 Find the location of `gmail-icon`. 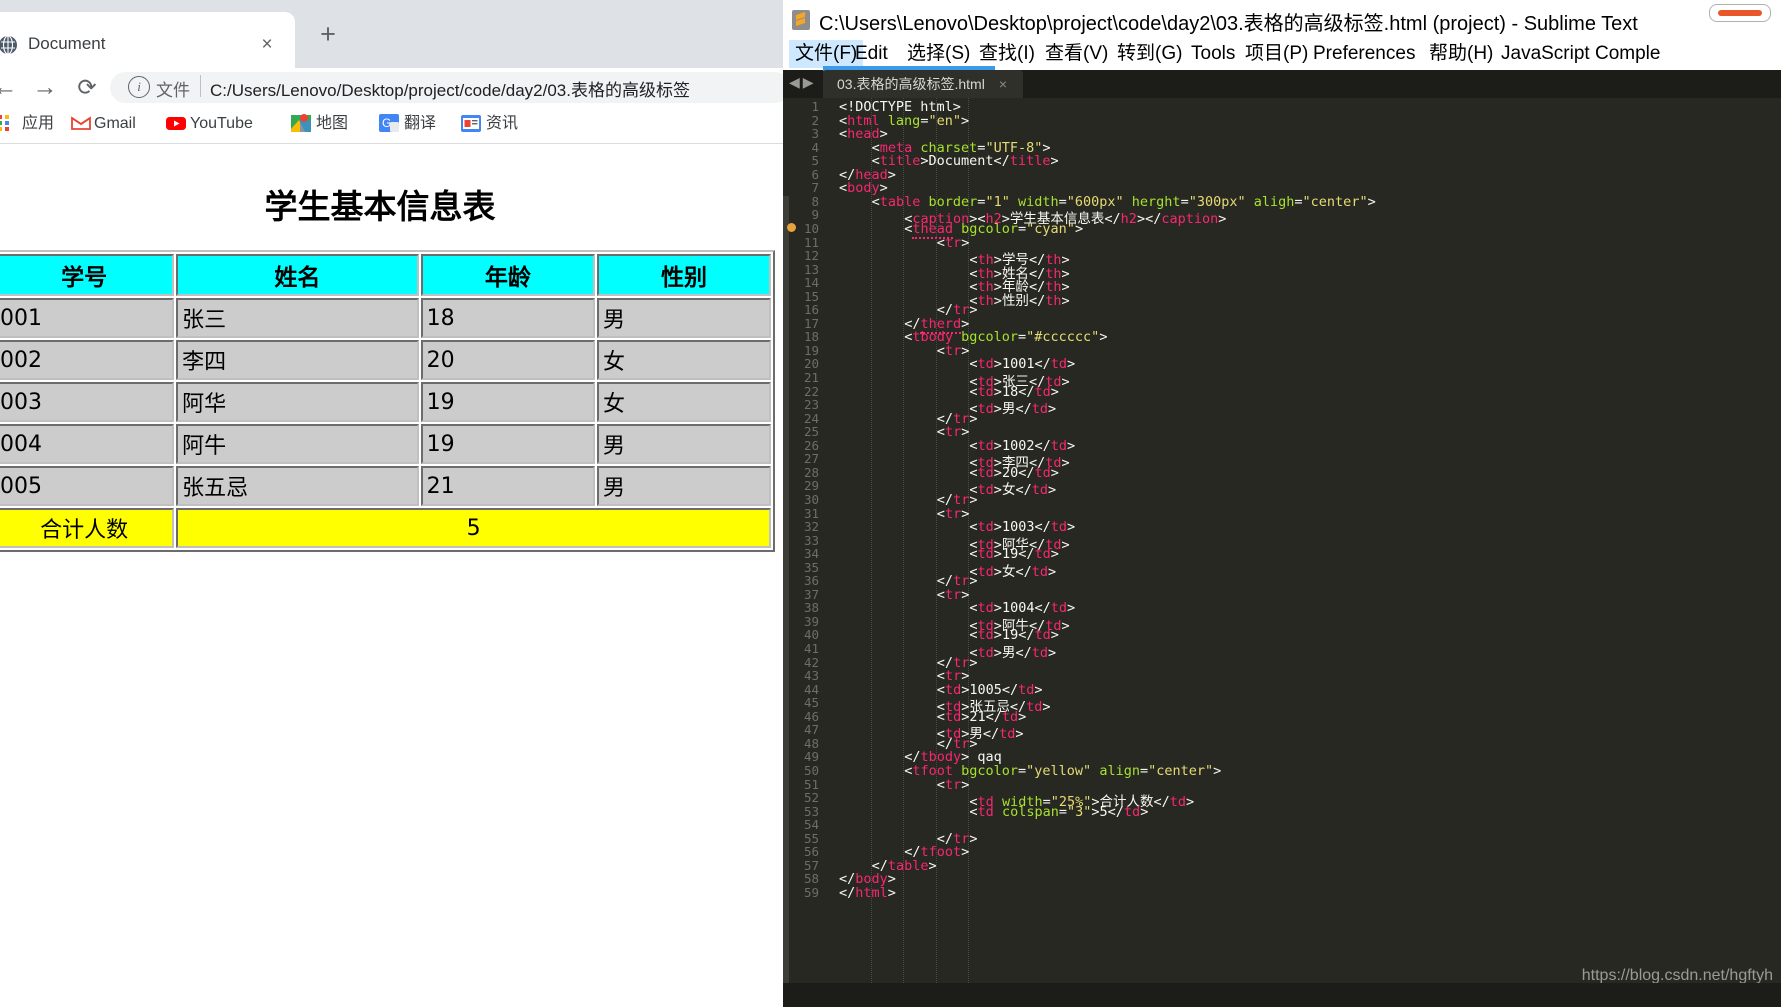

gmail-icon is located at coordinates (81, 123).